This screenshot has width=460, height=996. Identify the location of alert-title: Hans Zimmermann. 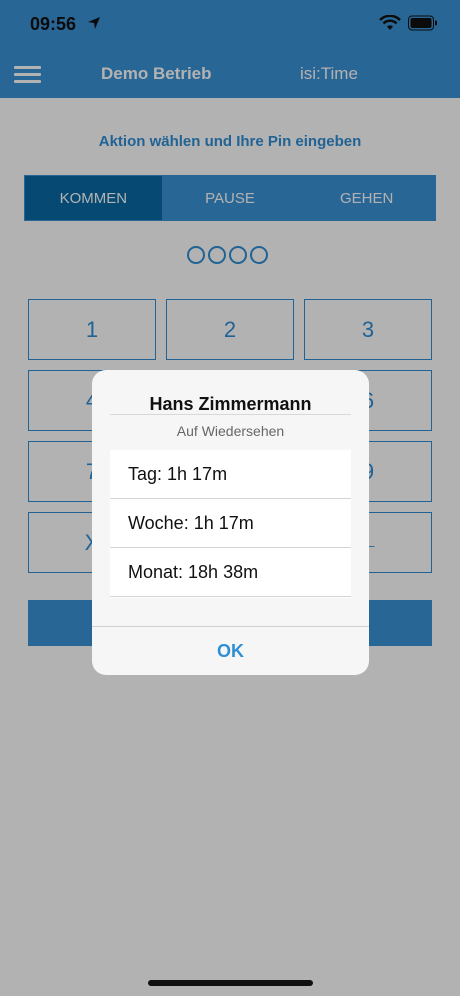
(230, 404).